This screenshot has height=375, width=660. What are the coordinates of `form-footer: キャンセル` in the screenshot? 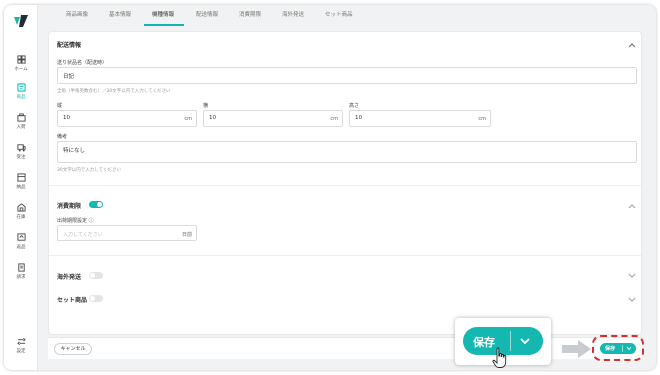 It's located at (345, 348).